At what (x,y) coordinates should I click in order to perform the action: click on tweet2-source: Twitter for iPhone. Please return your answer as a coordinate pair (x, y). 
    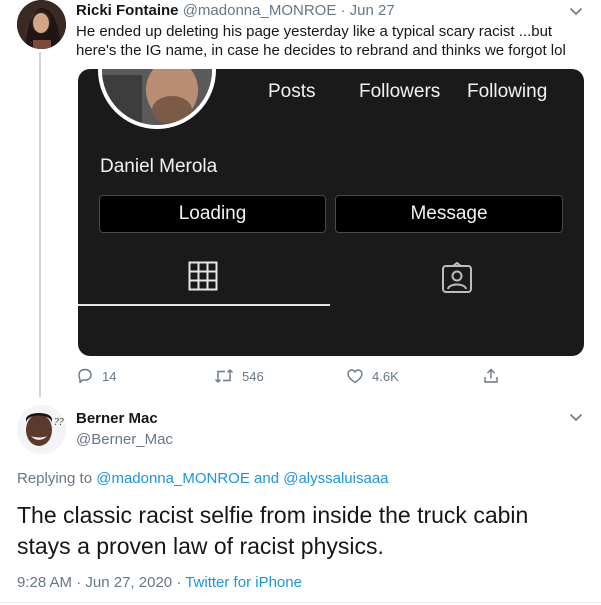
    Looking at the image, I should click on (243, 582).